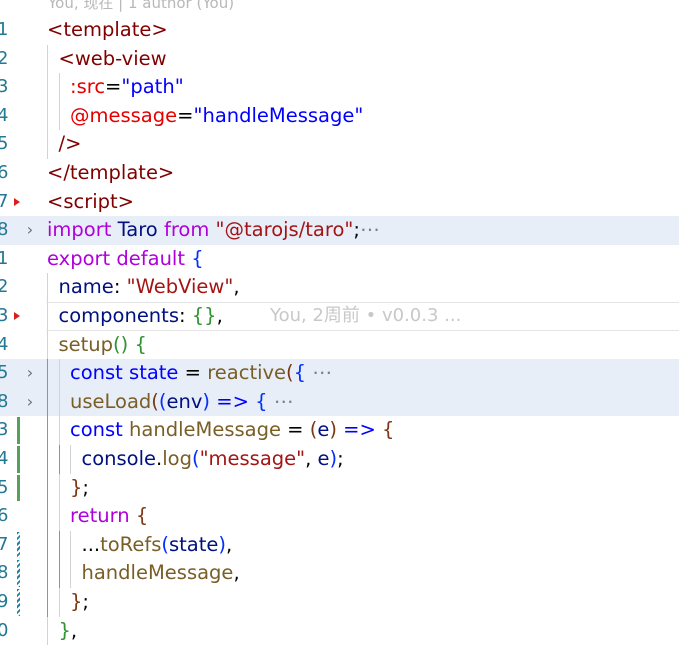 This screenshot has width=679, height=645. I want to click on code-line: 8 › import Taro from "@tarojs/taro";⋯, so click(339, 230).